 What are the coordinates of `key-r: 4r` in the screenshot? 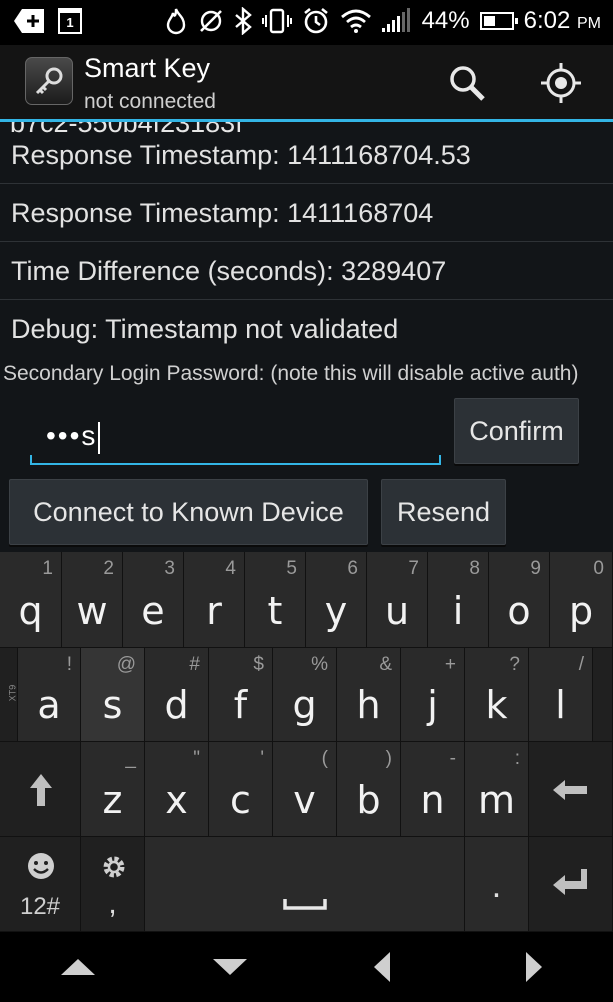 It's located at (214, 600).